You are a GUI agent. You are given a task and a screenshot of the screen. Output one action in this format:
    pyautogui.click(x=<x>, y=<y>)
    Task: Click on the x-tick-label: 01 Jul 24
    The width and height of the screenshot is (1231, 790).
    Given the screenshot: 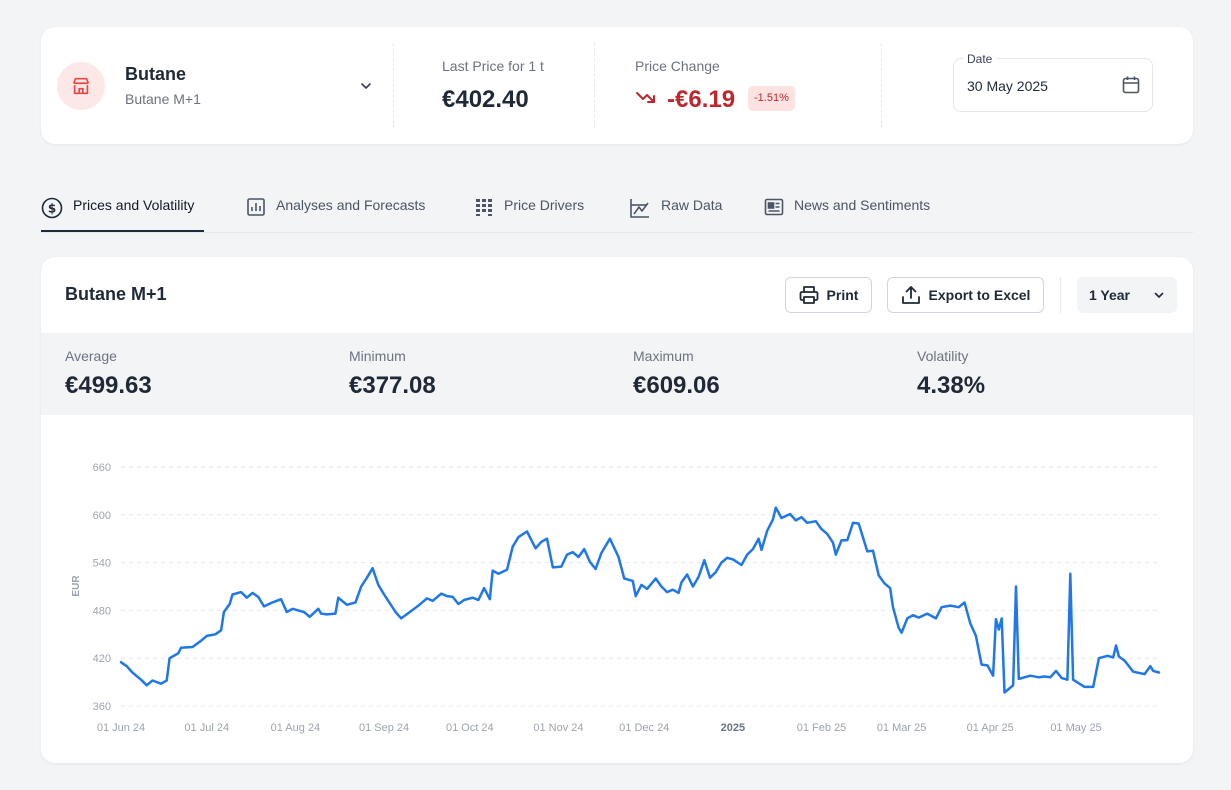 What is the action you would take?
    pyautogui.click(x=206, y=728)
    